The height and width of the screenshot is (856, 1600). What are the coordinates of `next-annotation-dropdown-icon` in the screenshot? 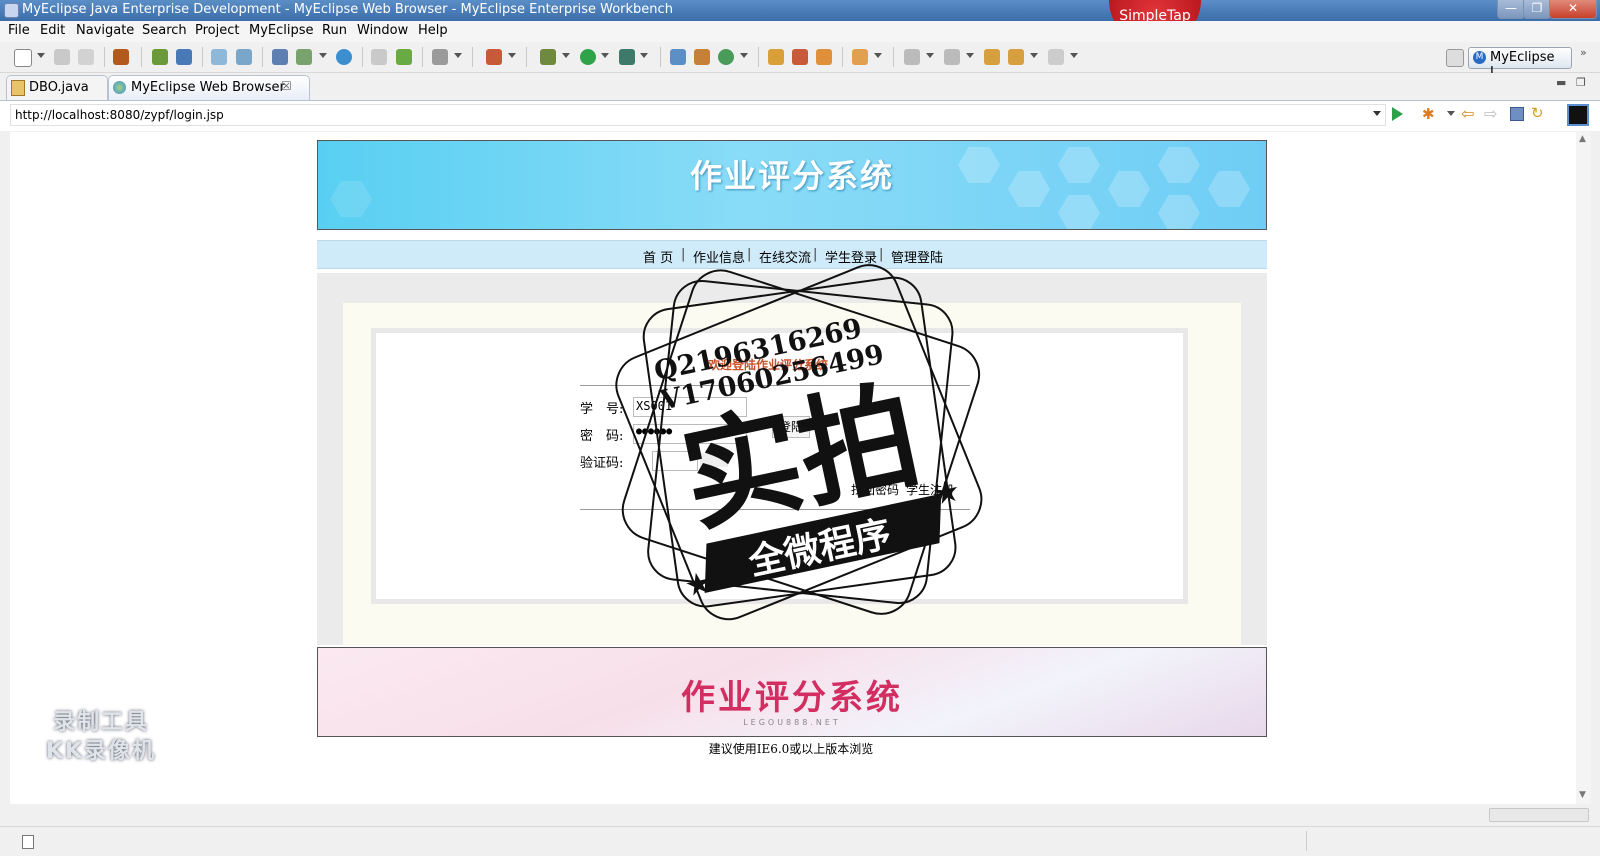 It's located at (930, 55).